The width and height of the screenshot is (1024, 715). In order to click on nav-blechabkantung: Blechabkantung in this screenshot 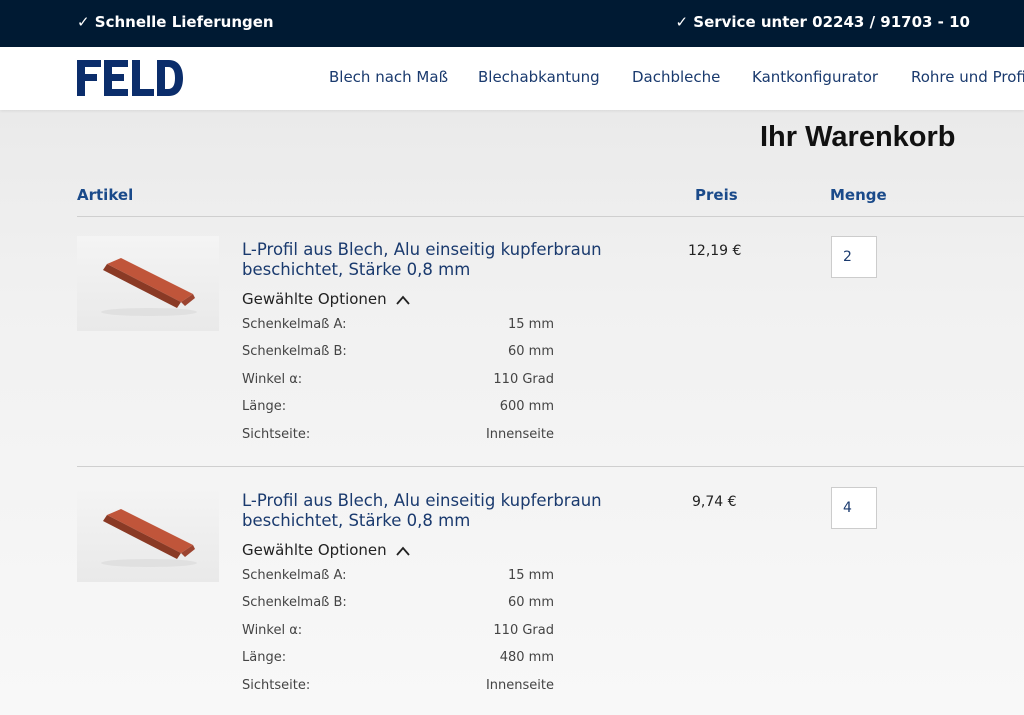, I will do `click(539, 77)`.